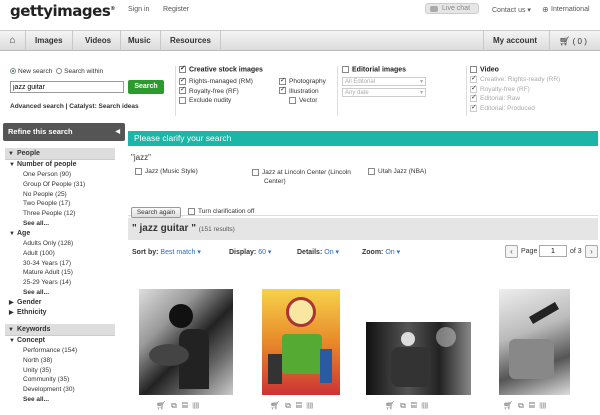 This screenshot has height=415, width=600. Describe the element at coordinates (141, 157) in the screenshot. I see `clarify-term: "jazz"` at that location.